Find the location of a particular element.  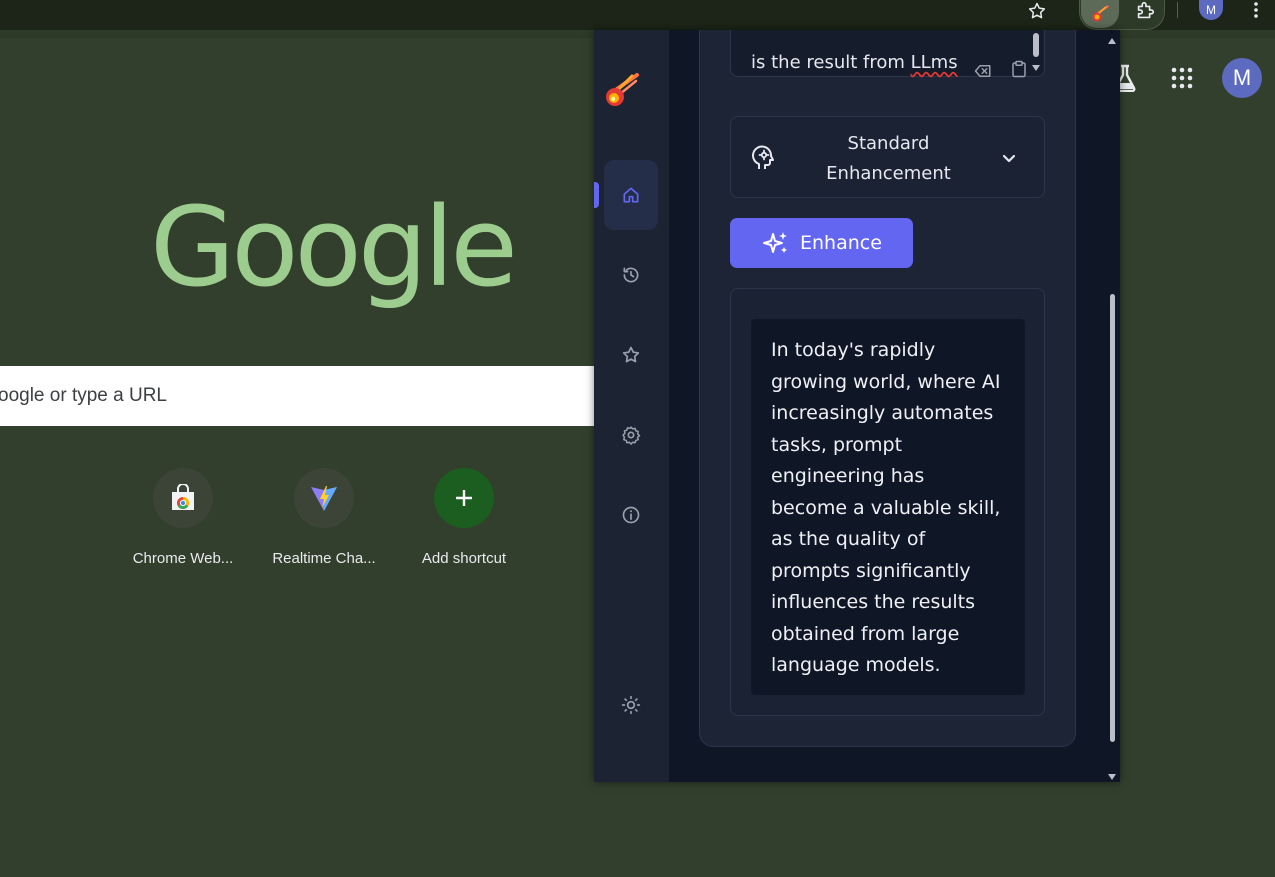

info-icon is located at coordinates (631, 515).